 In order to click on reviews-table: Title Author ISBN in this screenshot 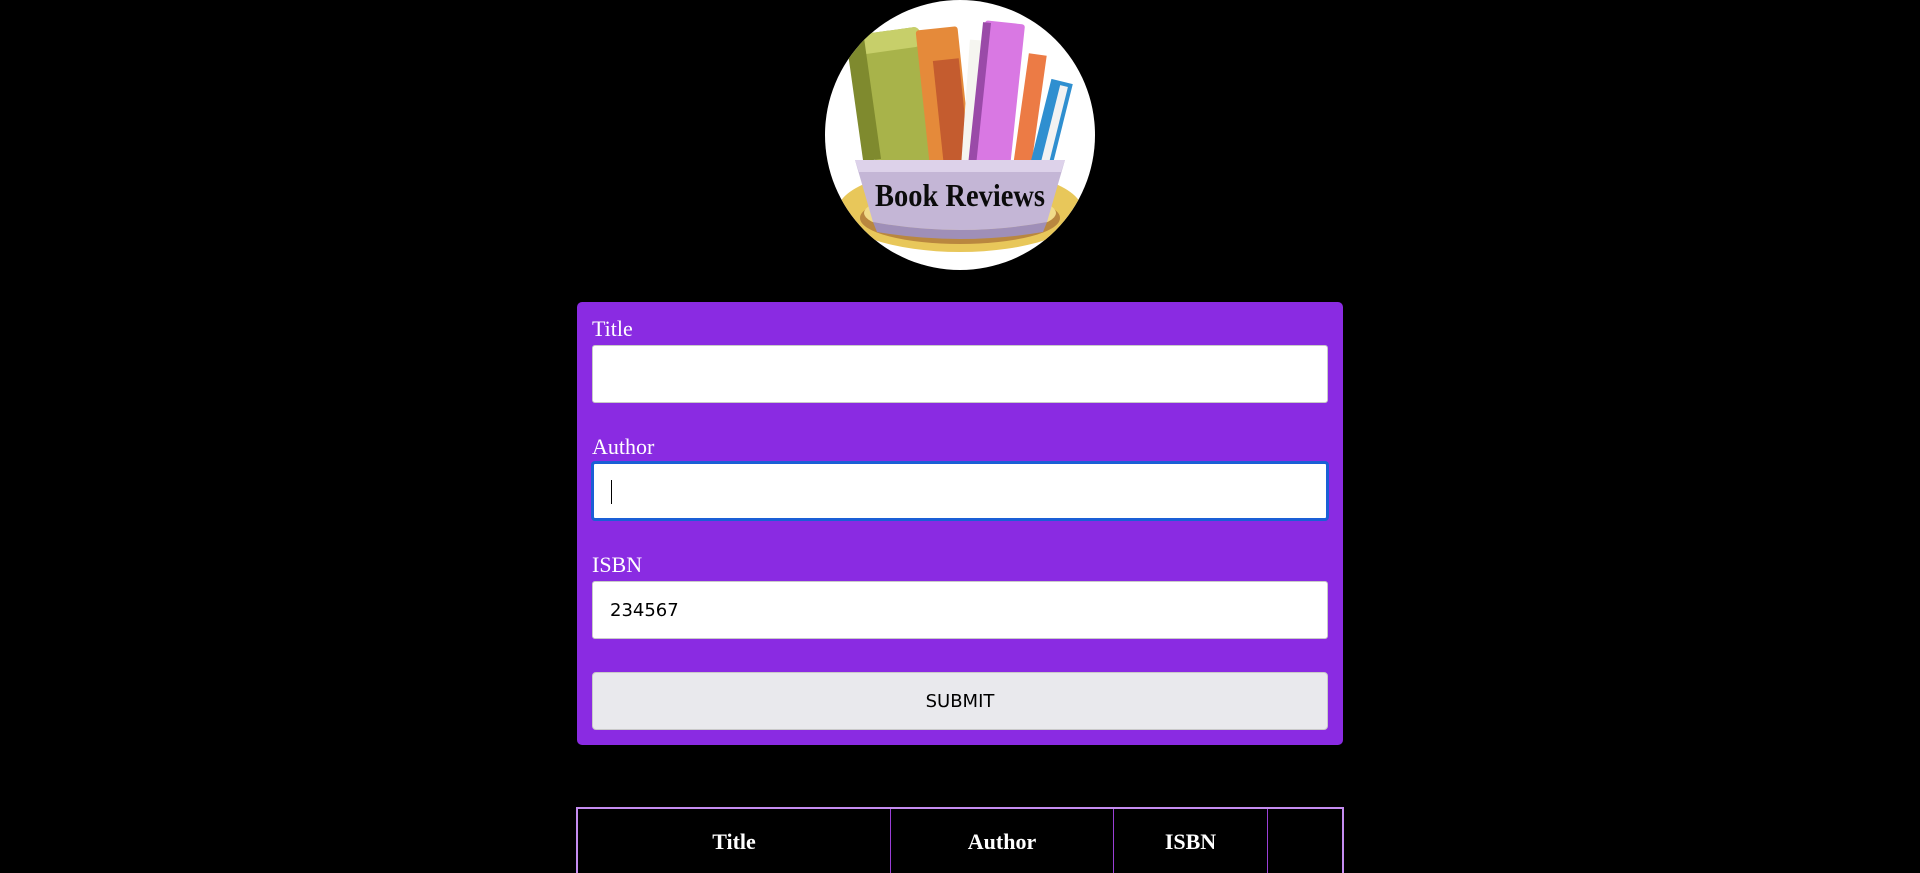, I will do `click(960, 840)`.